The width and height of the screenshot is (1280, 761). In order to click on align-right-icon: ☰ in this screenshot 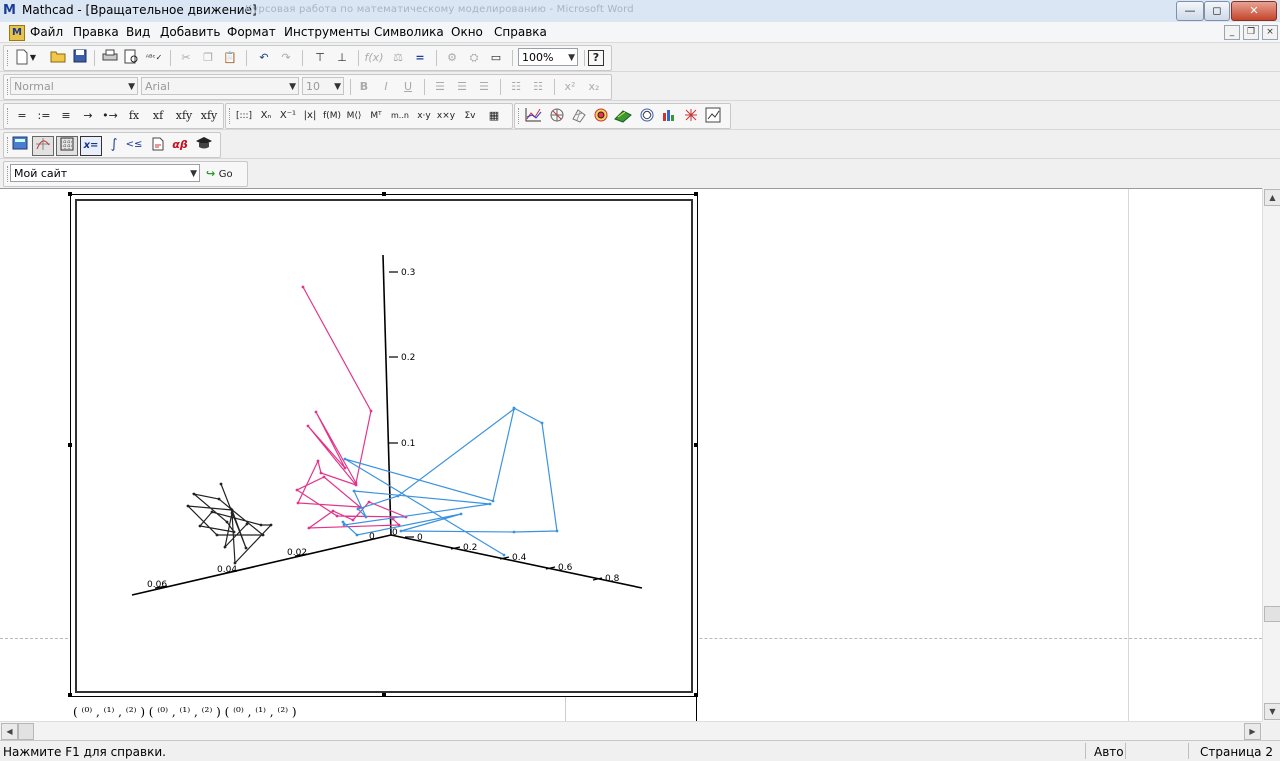, I will do `click(484, 87)`.